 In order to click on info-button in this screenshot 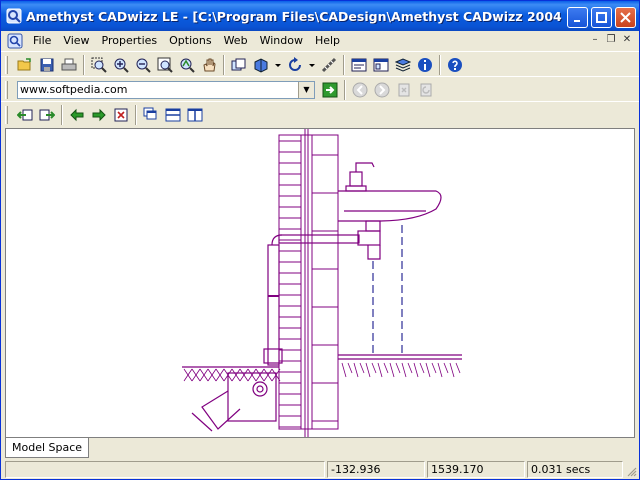, I will do `click(425, 65)`.